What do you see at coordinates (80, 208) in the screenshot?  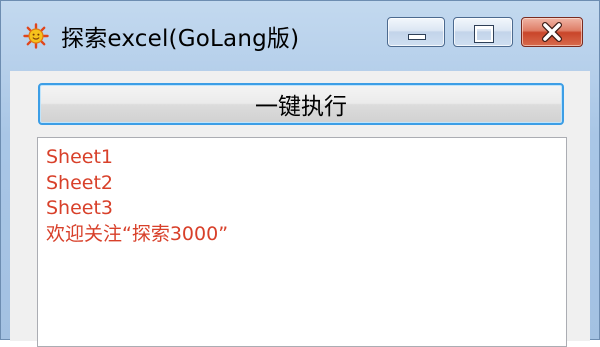 I see `output-line: Sheet3` at bounding box center [80, 208].